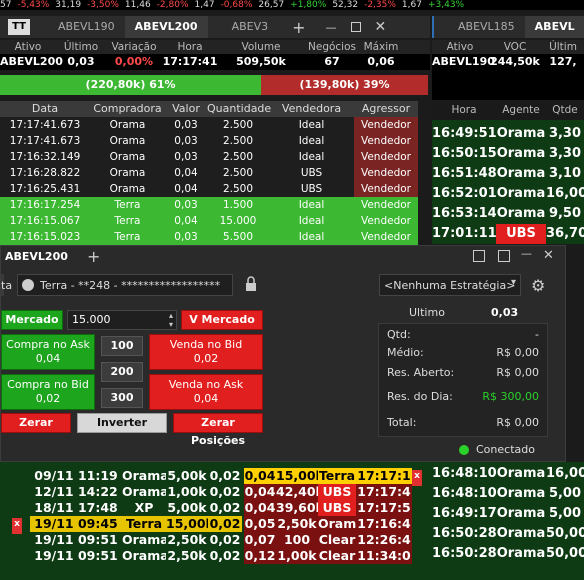 Image resolution: width=584 pixels, height=580 pixels. What do you see at coordinates (508, 214) in the screenshot?
I see `book-row: 16:53:14 Orama 9,50` at bounding box center [508, 214].